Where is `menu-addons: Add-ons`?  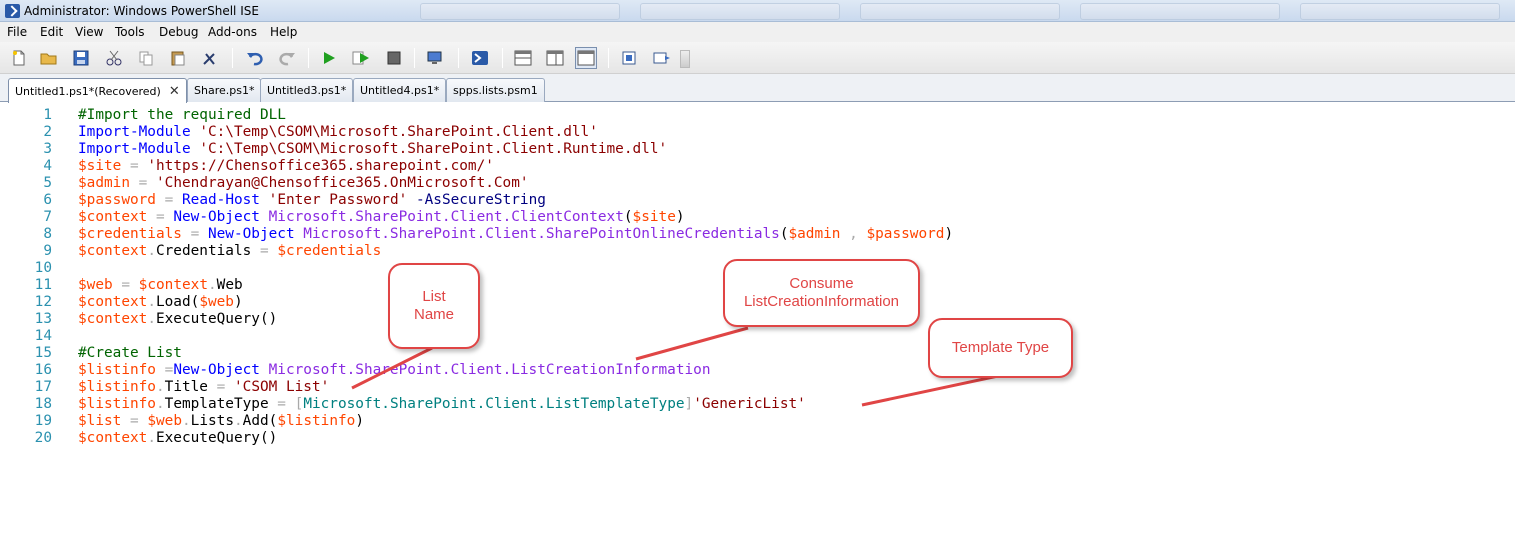 menu-addons: Add-ons is located at coordinates (232, 32).